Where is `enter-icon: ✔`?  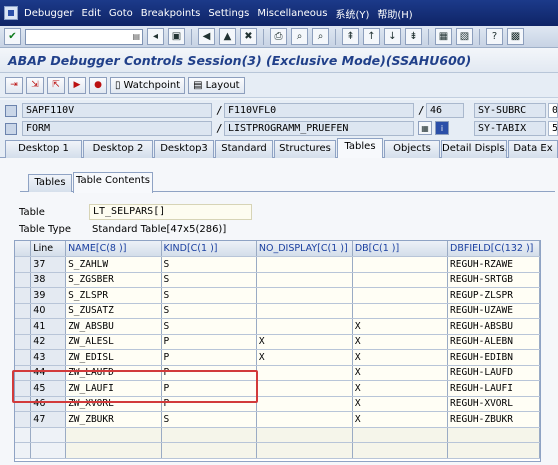 enter-icon: ✔ is located at coordinates (12, 36).